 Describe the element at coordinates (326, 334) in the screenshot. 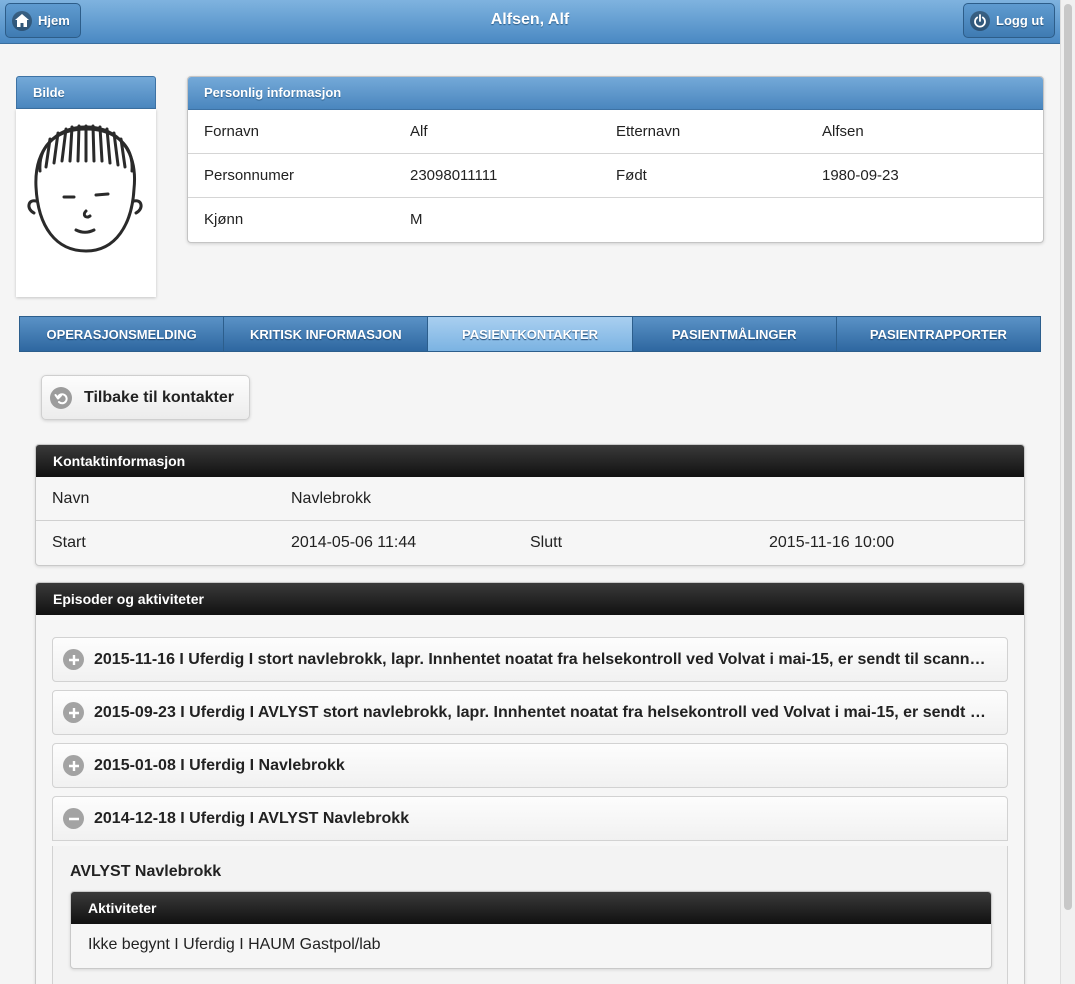

I see `tab-kritisk-informasjon: KRITISK INFORMASJON` at that location.